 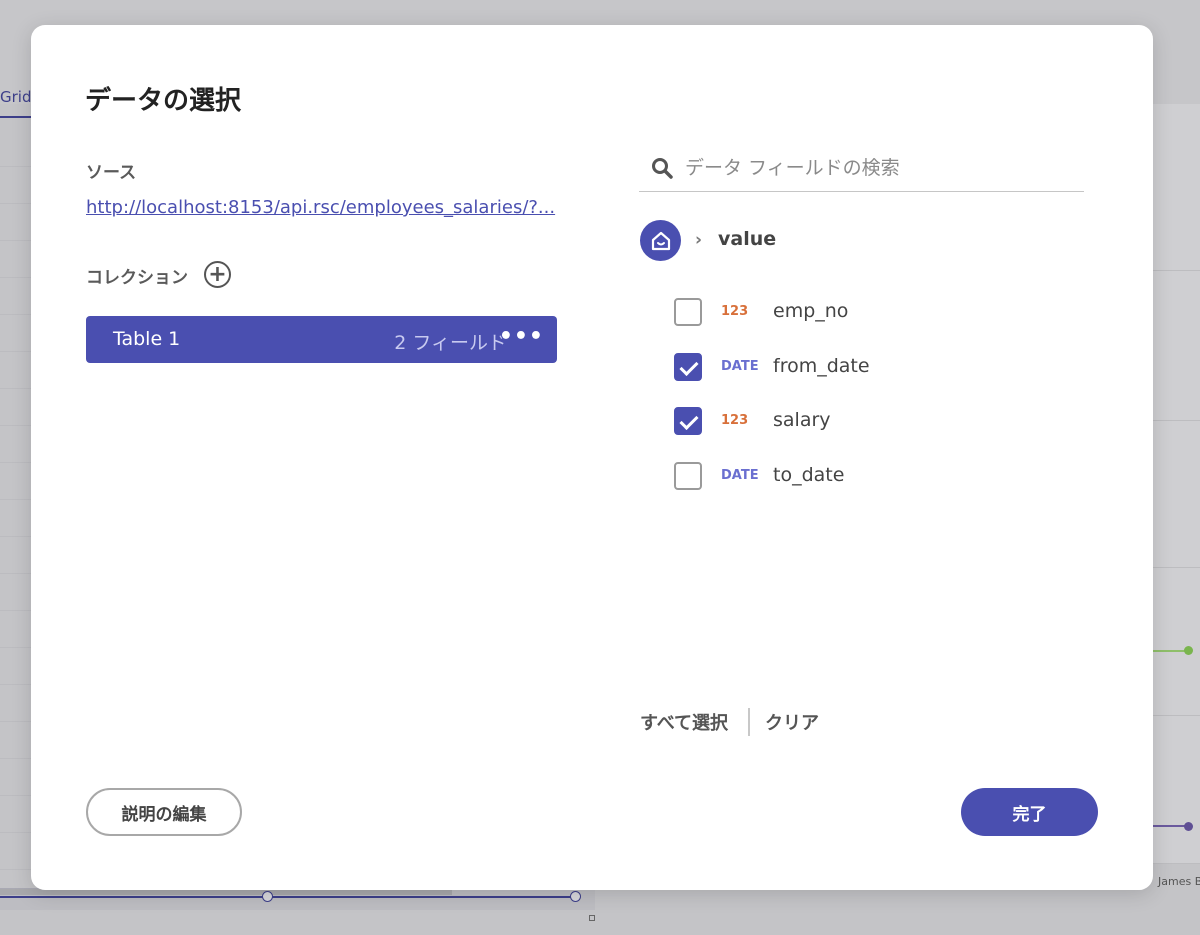 What do you see at coordinates (137, 278) in the screenshot?
I see `collection-label: コレクション` at bounding box center [137, 278].